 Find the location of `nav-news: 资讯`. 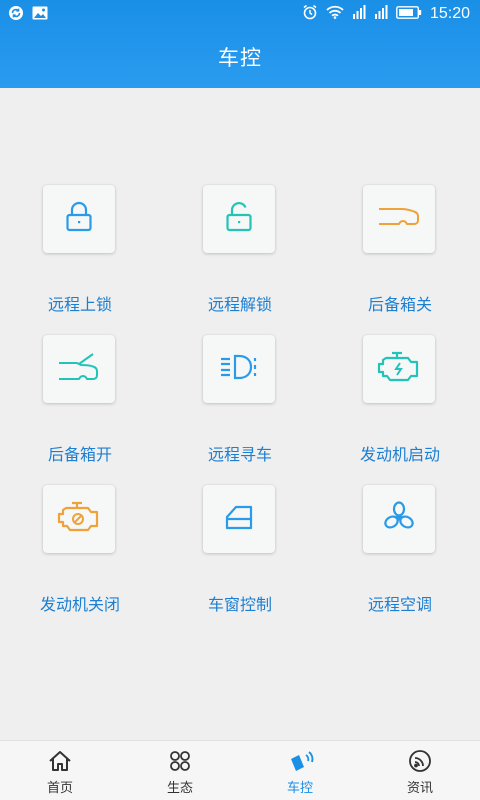

nav-news: 资讯 is located at coordinates (420, 770).